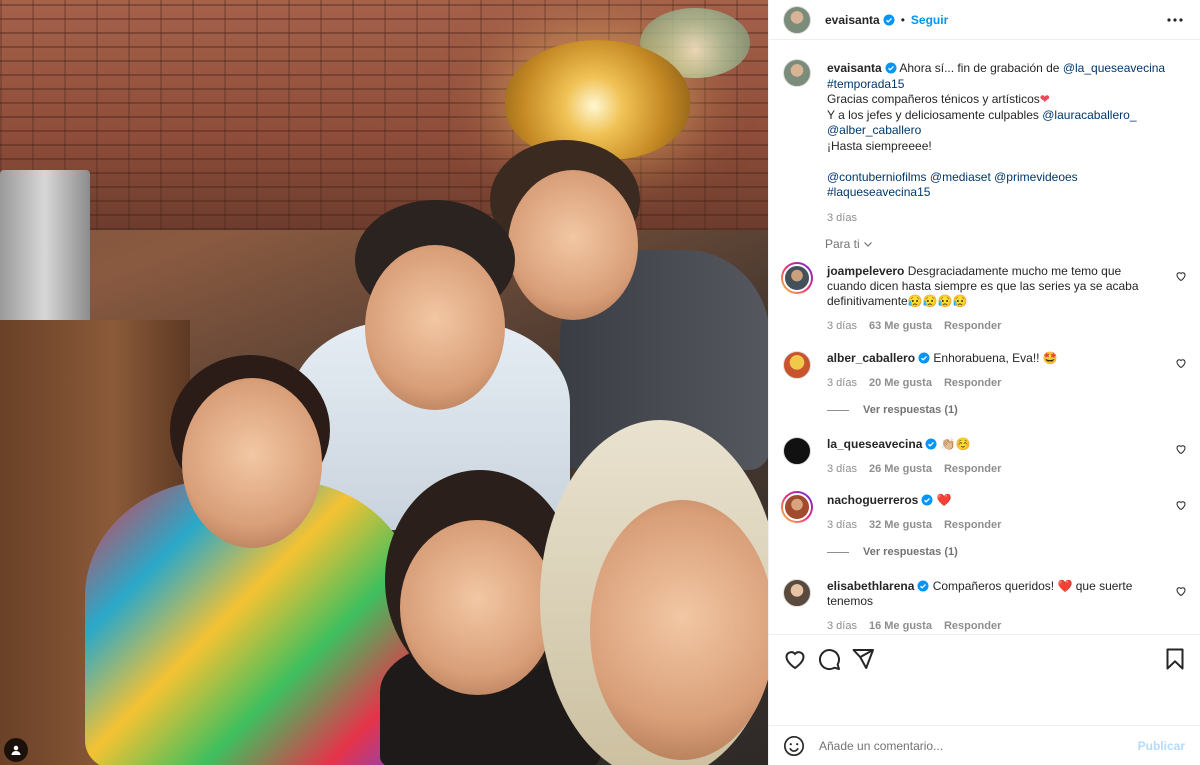 The image size is (1200, 765). I want to click on comment-meta: 3 días 16 Me gusta Responder, so click(992, 626).